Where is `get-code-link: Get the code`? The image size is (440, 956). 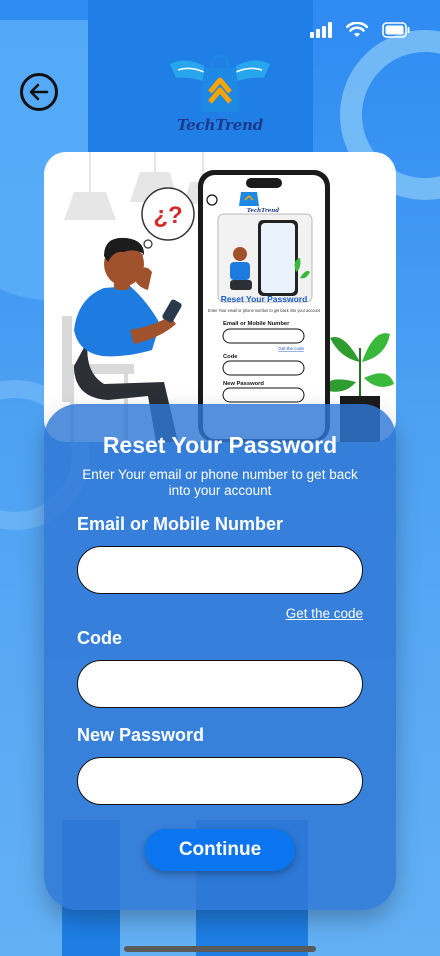 get-code-link: Get the code is located at coordinates (324, 613).